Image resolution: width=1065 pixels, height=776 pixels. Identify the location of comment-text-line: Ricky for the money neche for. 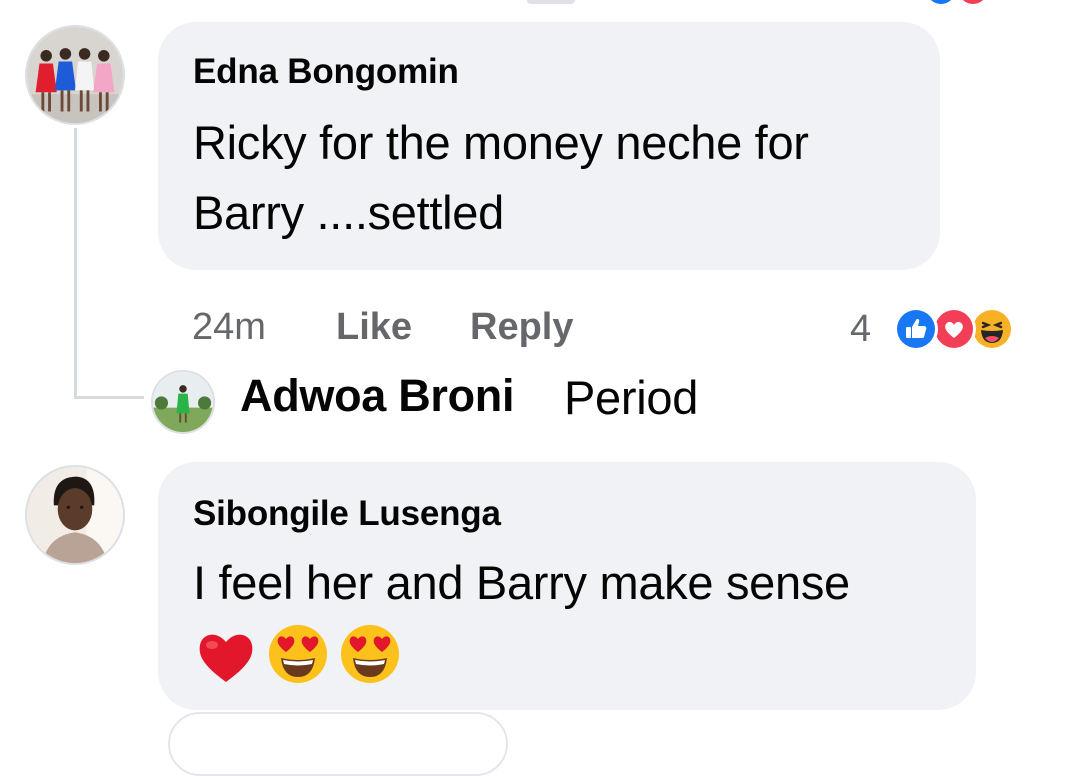
(501, 142).